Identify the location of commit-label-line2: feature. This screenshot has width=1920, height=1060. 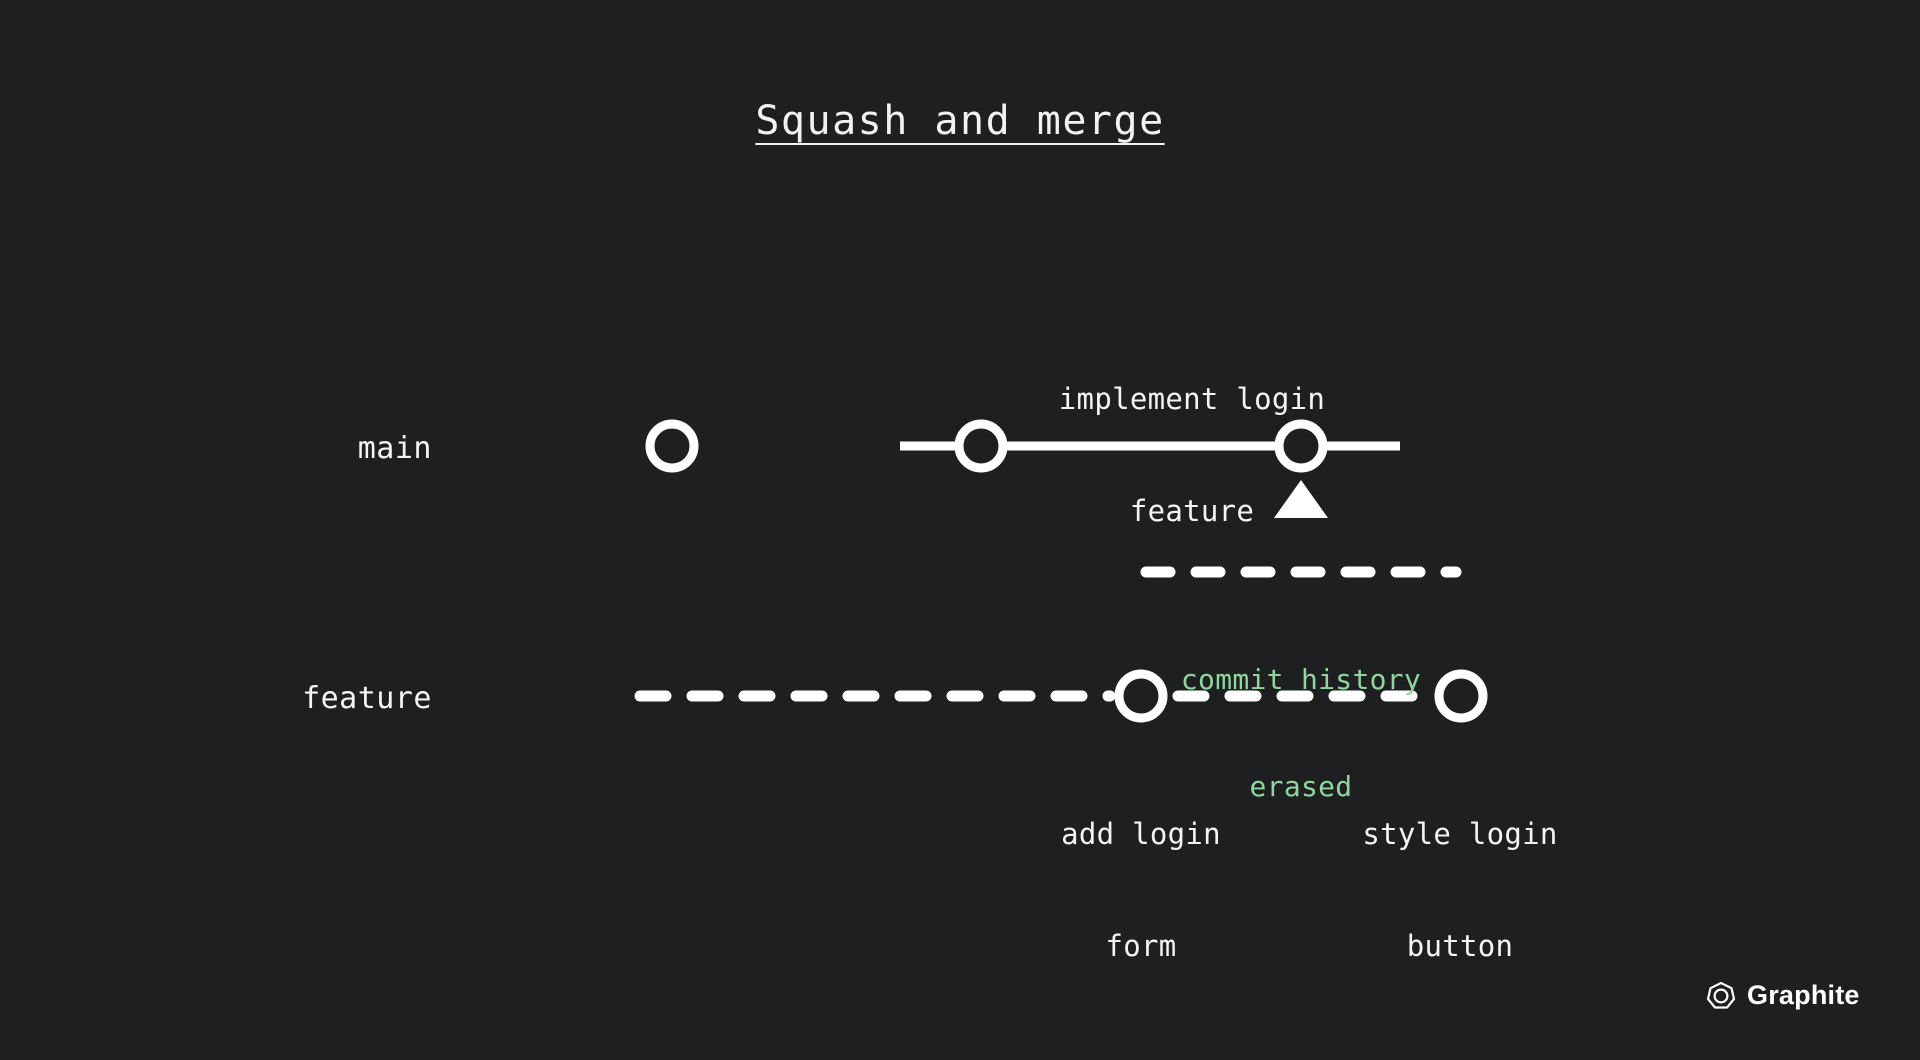
(1192, 510).